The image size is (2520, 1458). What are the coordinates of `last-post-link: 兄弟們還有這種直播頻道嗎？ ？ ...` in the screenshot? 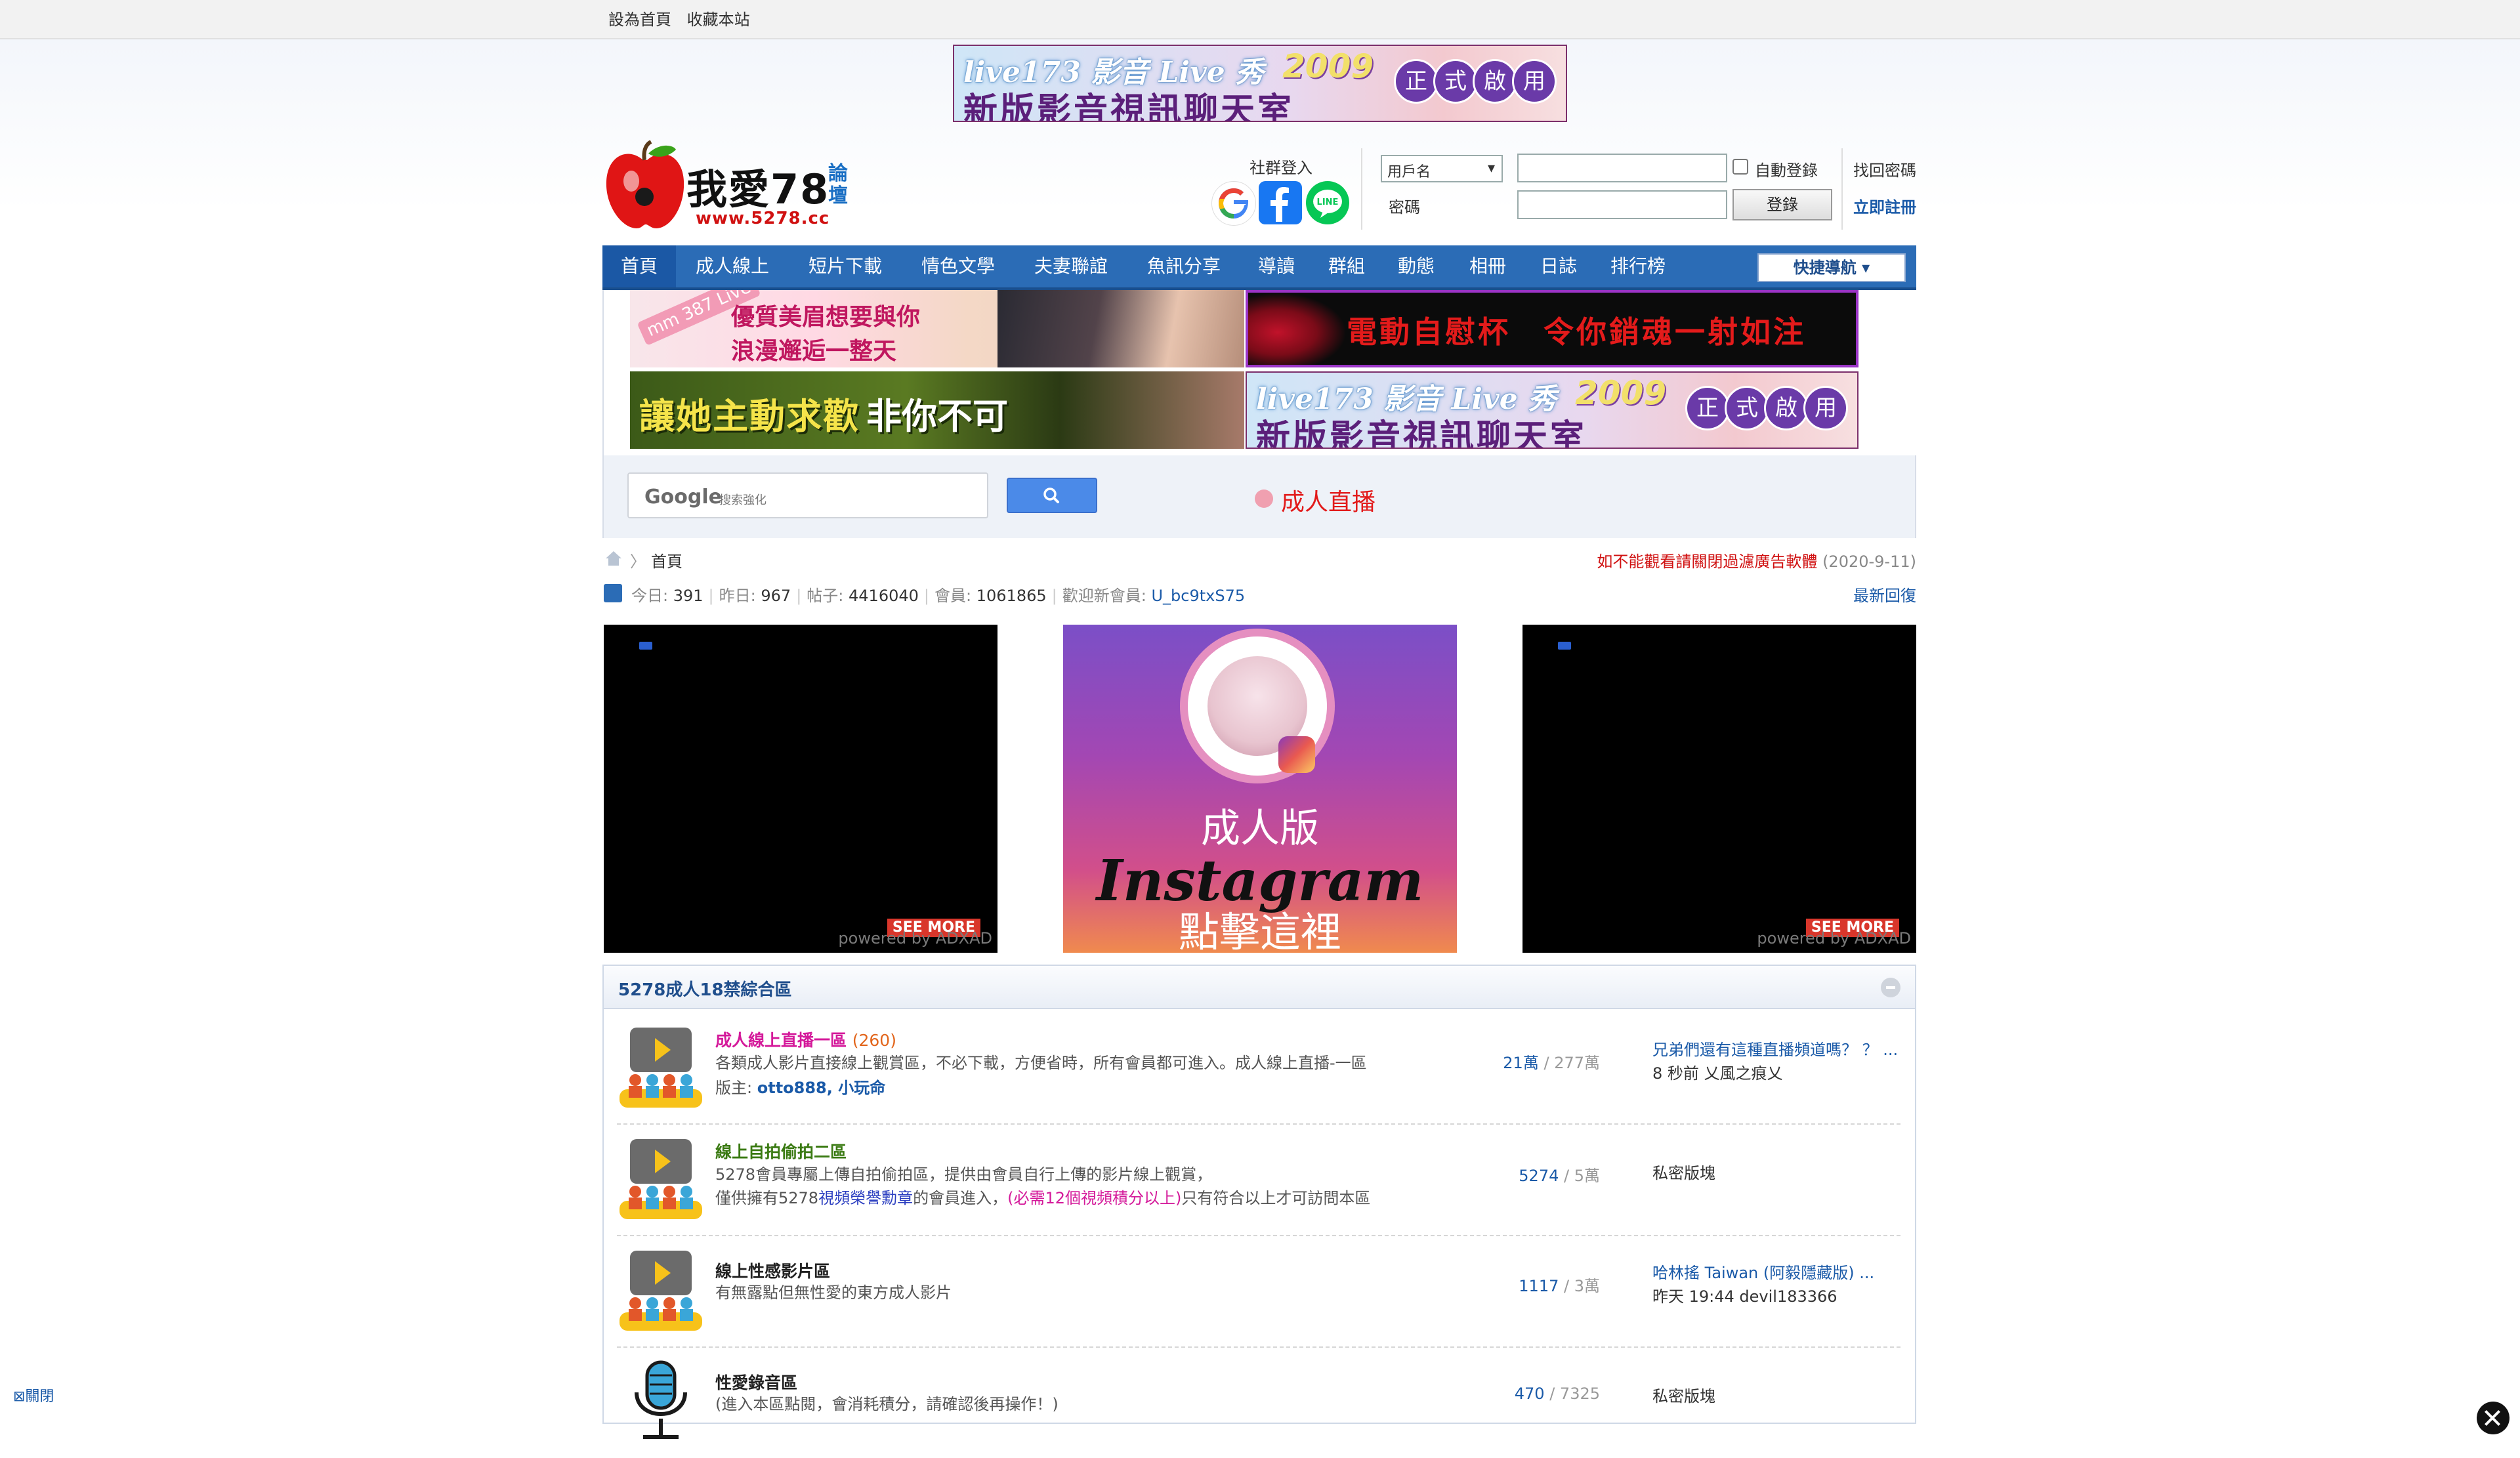 It's located at (1775, 1050).